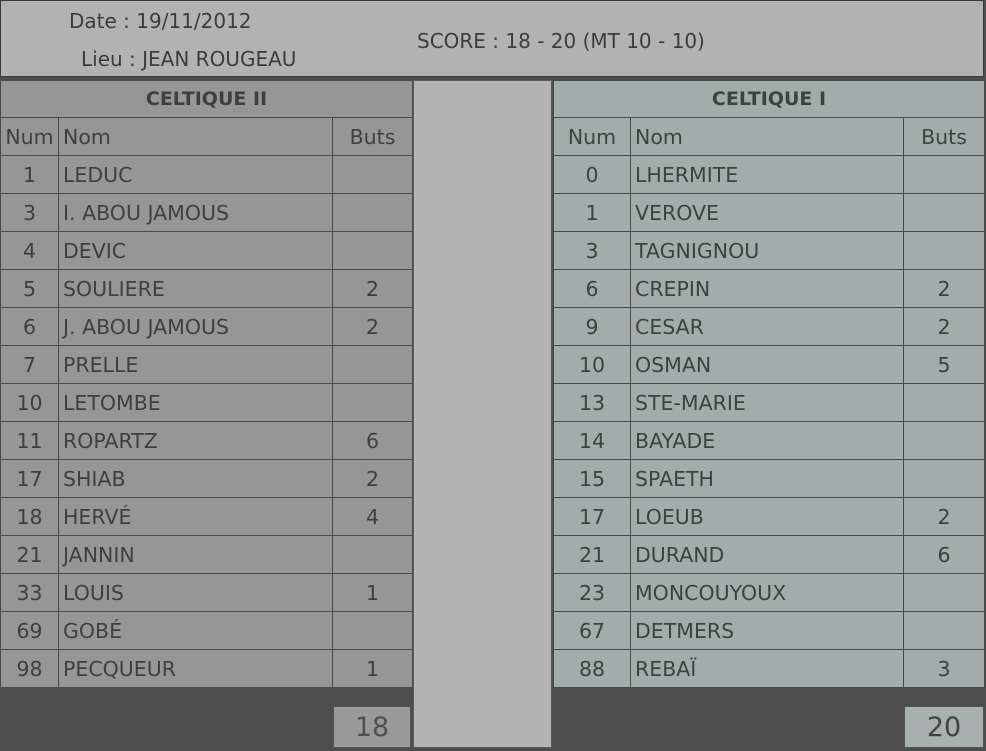 The width and height of the screenshot is (986, 751). I want to click on player-num: 69, so click(29, 630).